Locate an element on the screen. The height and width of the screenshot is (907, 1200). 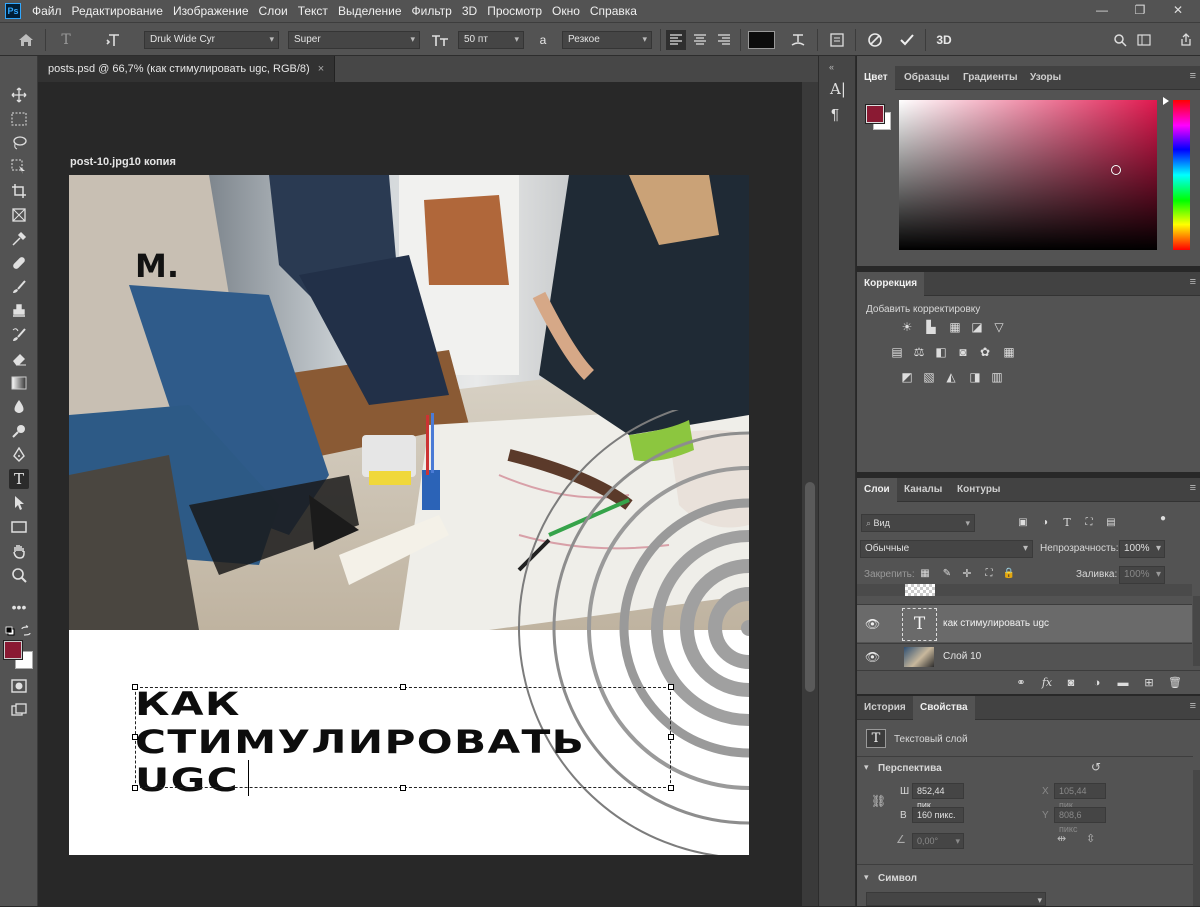
invert-icon: ◩ is located at coordinates (907, 377).